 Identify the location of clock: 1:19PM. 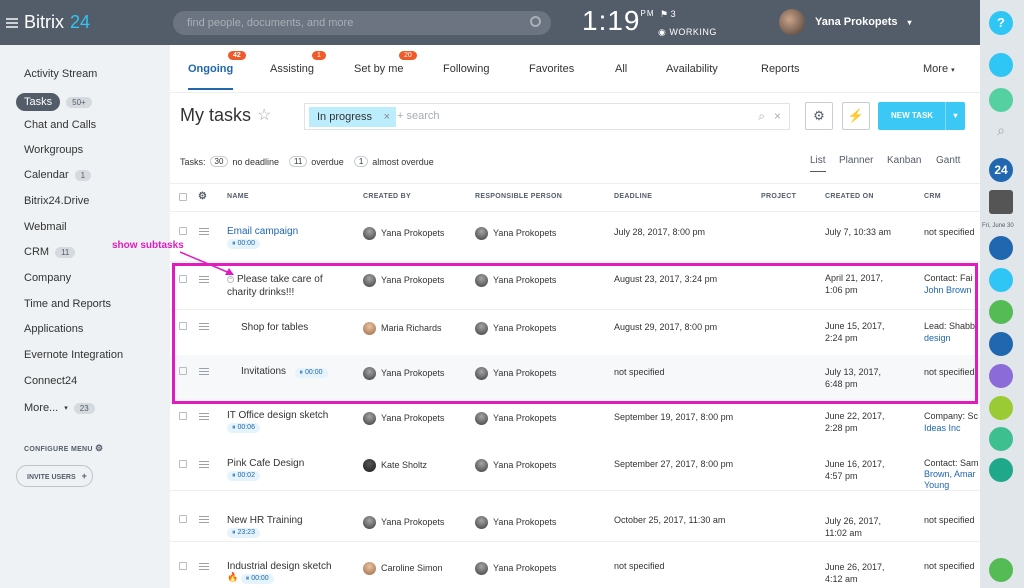
(618, 21).